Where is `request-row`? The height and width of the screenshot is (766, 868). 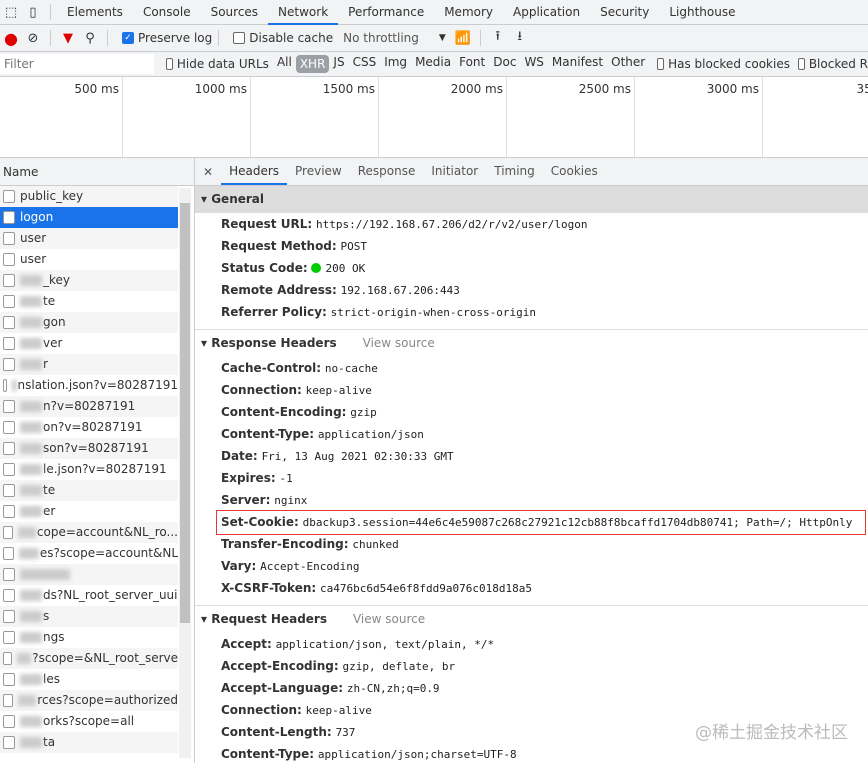 request-row is located at coordinates (89, 574).